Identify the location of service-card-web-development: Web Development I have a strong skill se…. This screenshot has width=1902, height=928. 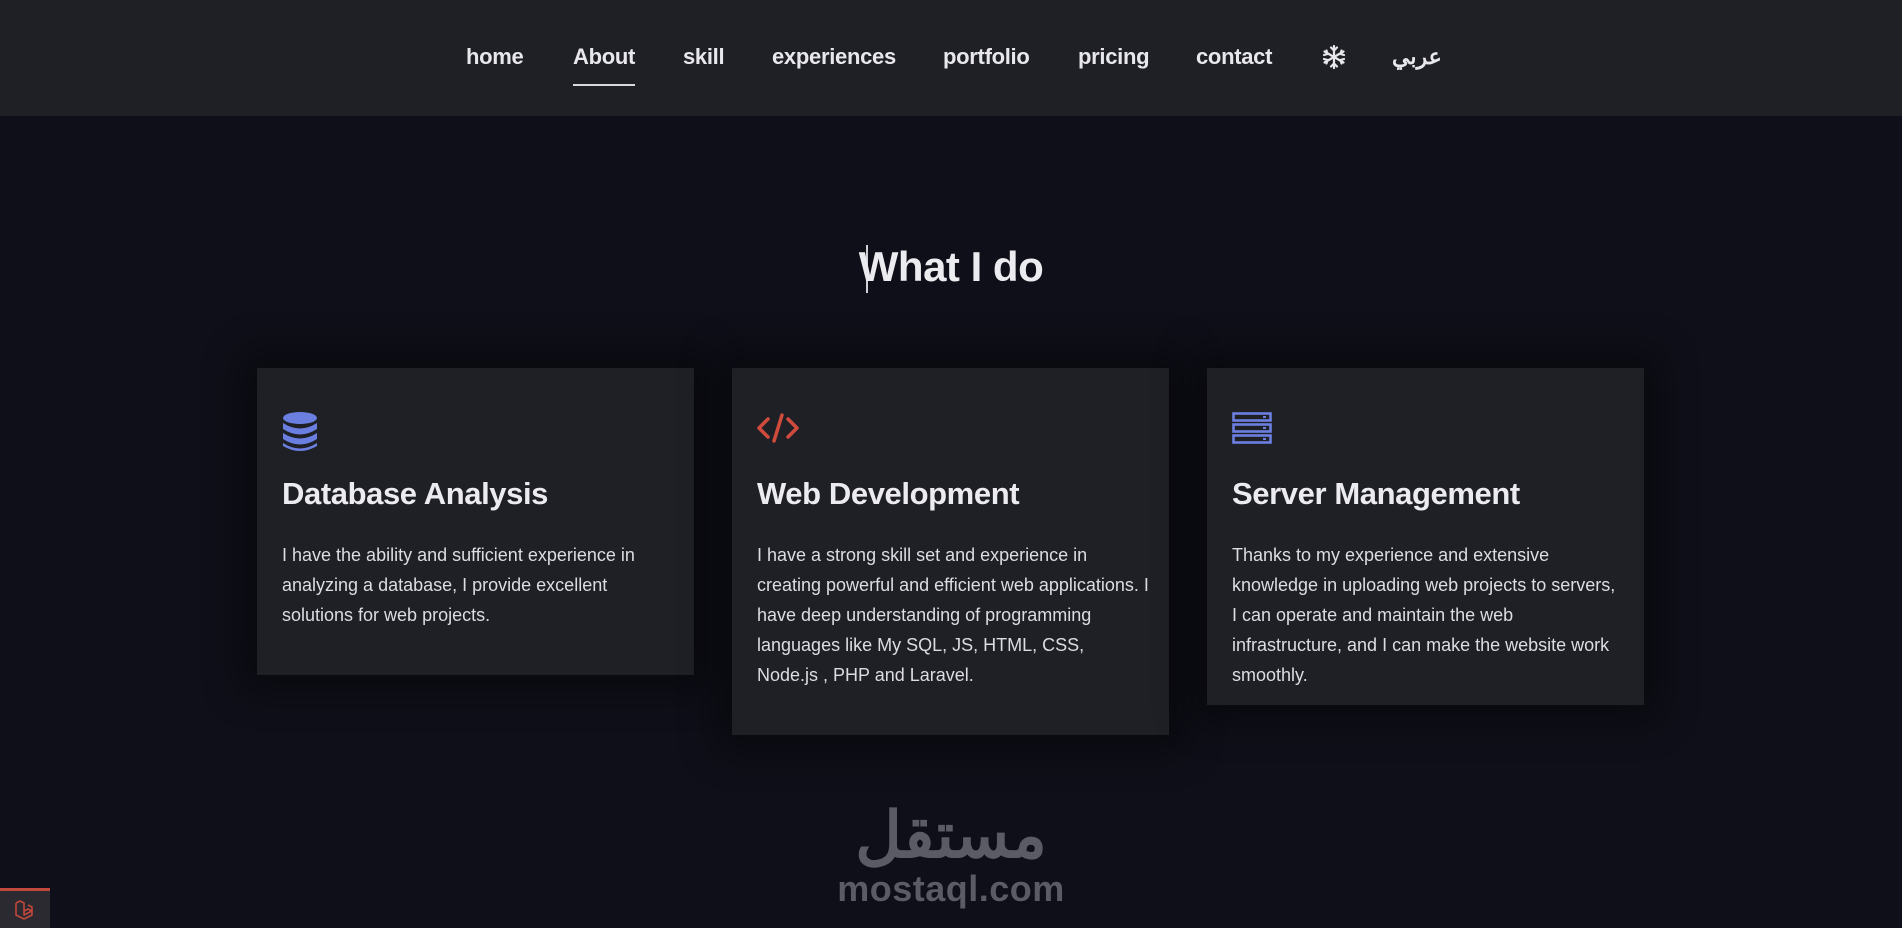
(950, 551).